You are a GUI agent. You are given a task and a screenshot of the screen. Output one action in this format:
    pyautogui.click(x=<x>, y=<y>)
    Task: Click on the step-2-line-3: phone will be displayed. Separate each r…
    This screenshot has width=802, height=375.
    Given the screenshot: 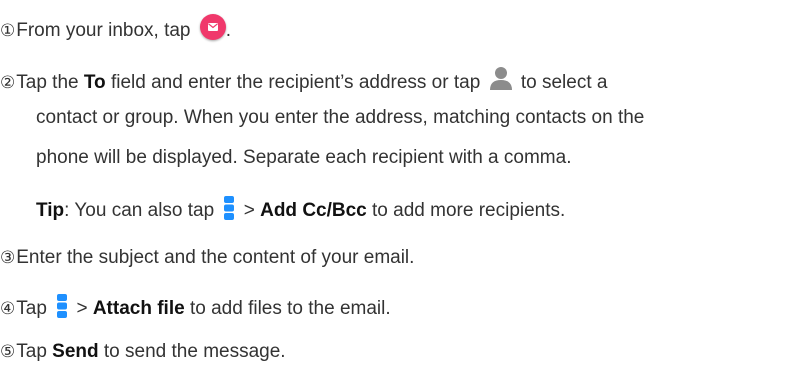 What is the action you would take?
    pyautogui.click(x=304, y=157)
    